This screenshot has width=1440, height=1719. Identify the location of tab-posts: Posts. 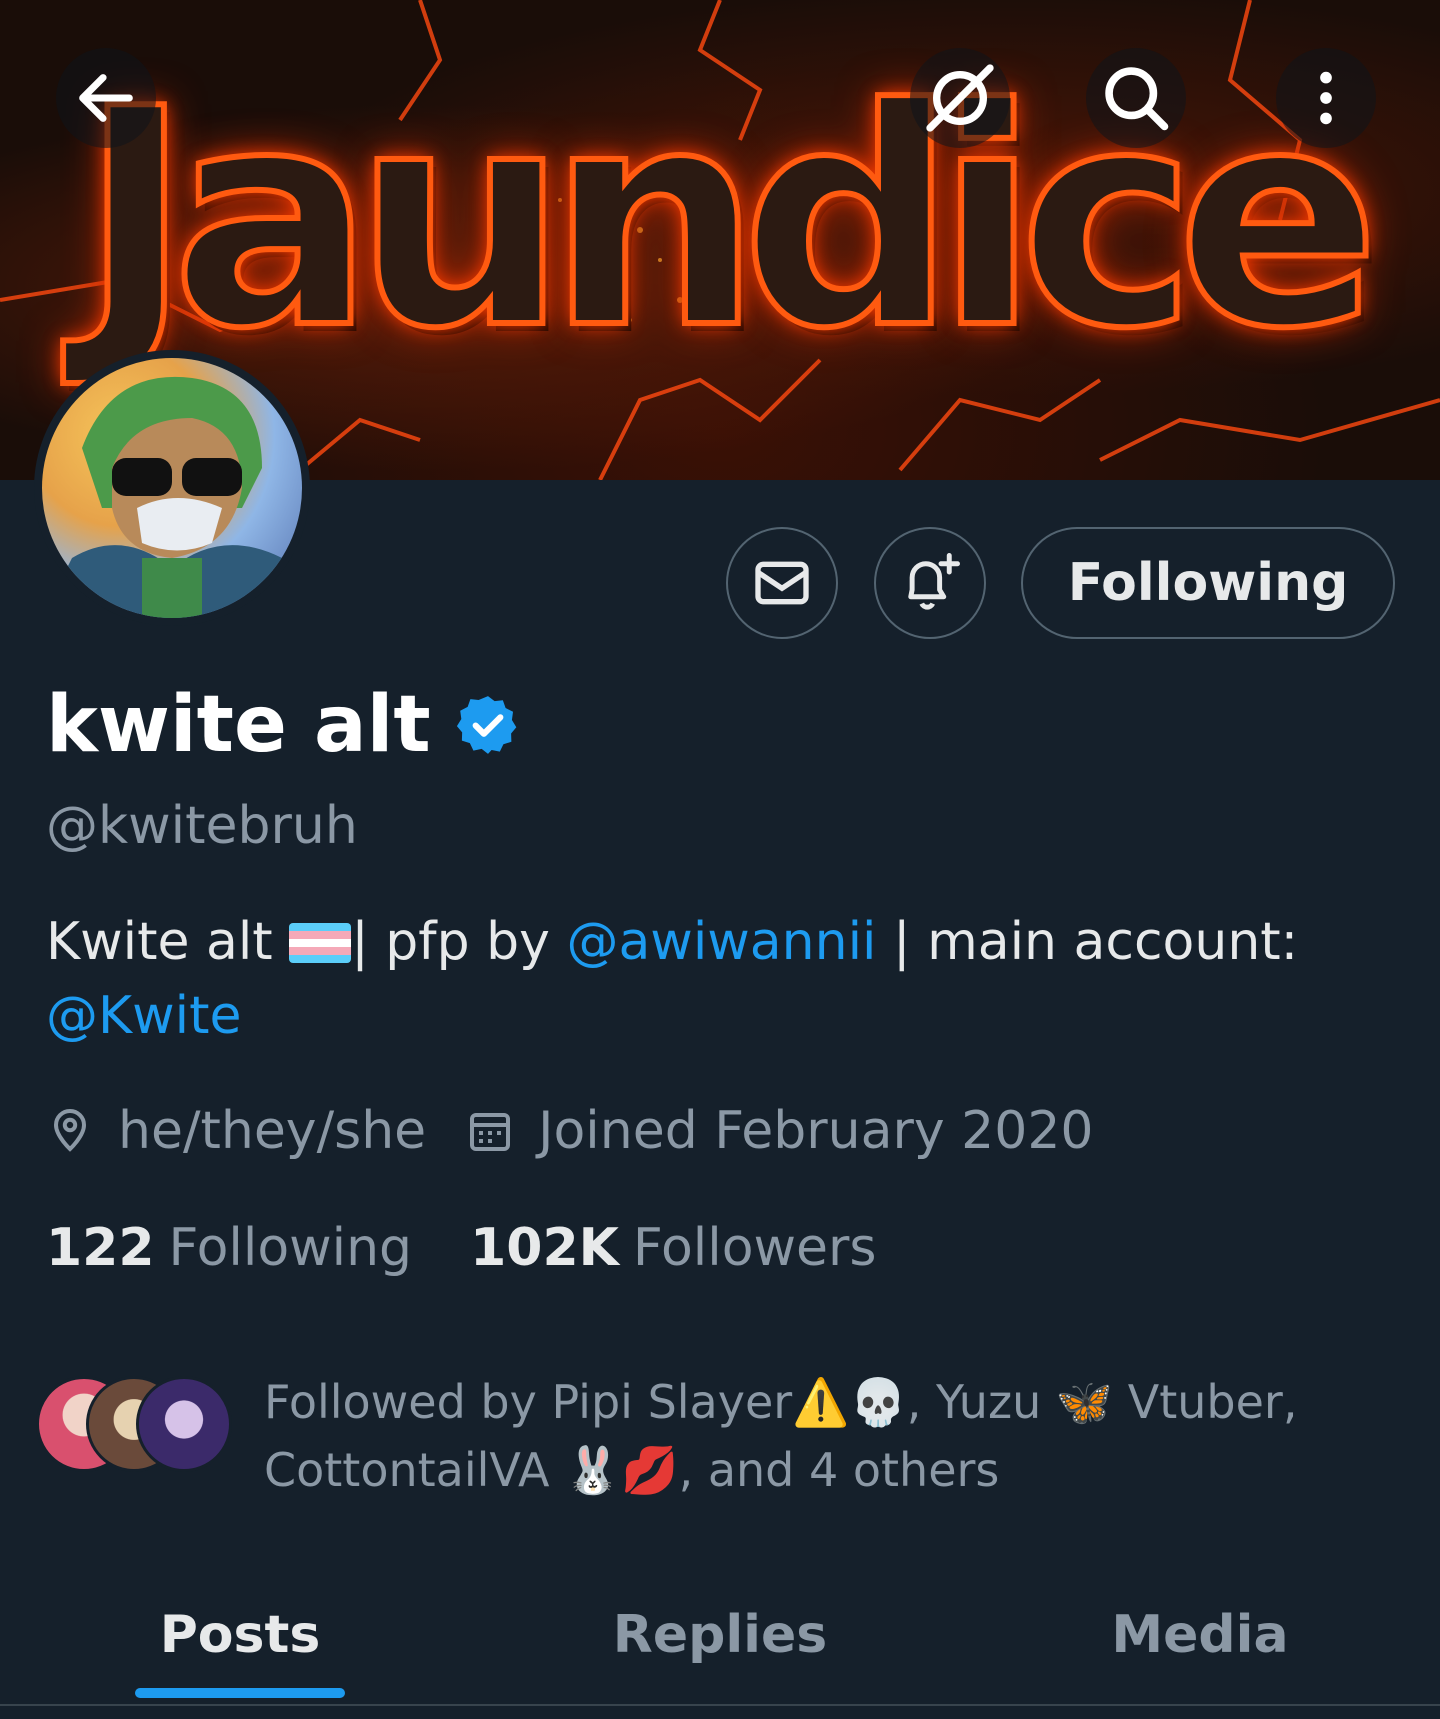
(240, 1635).